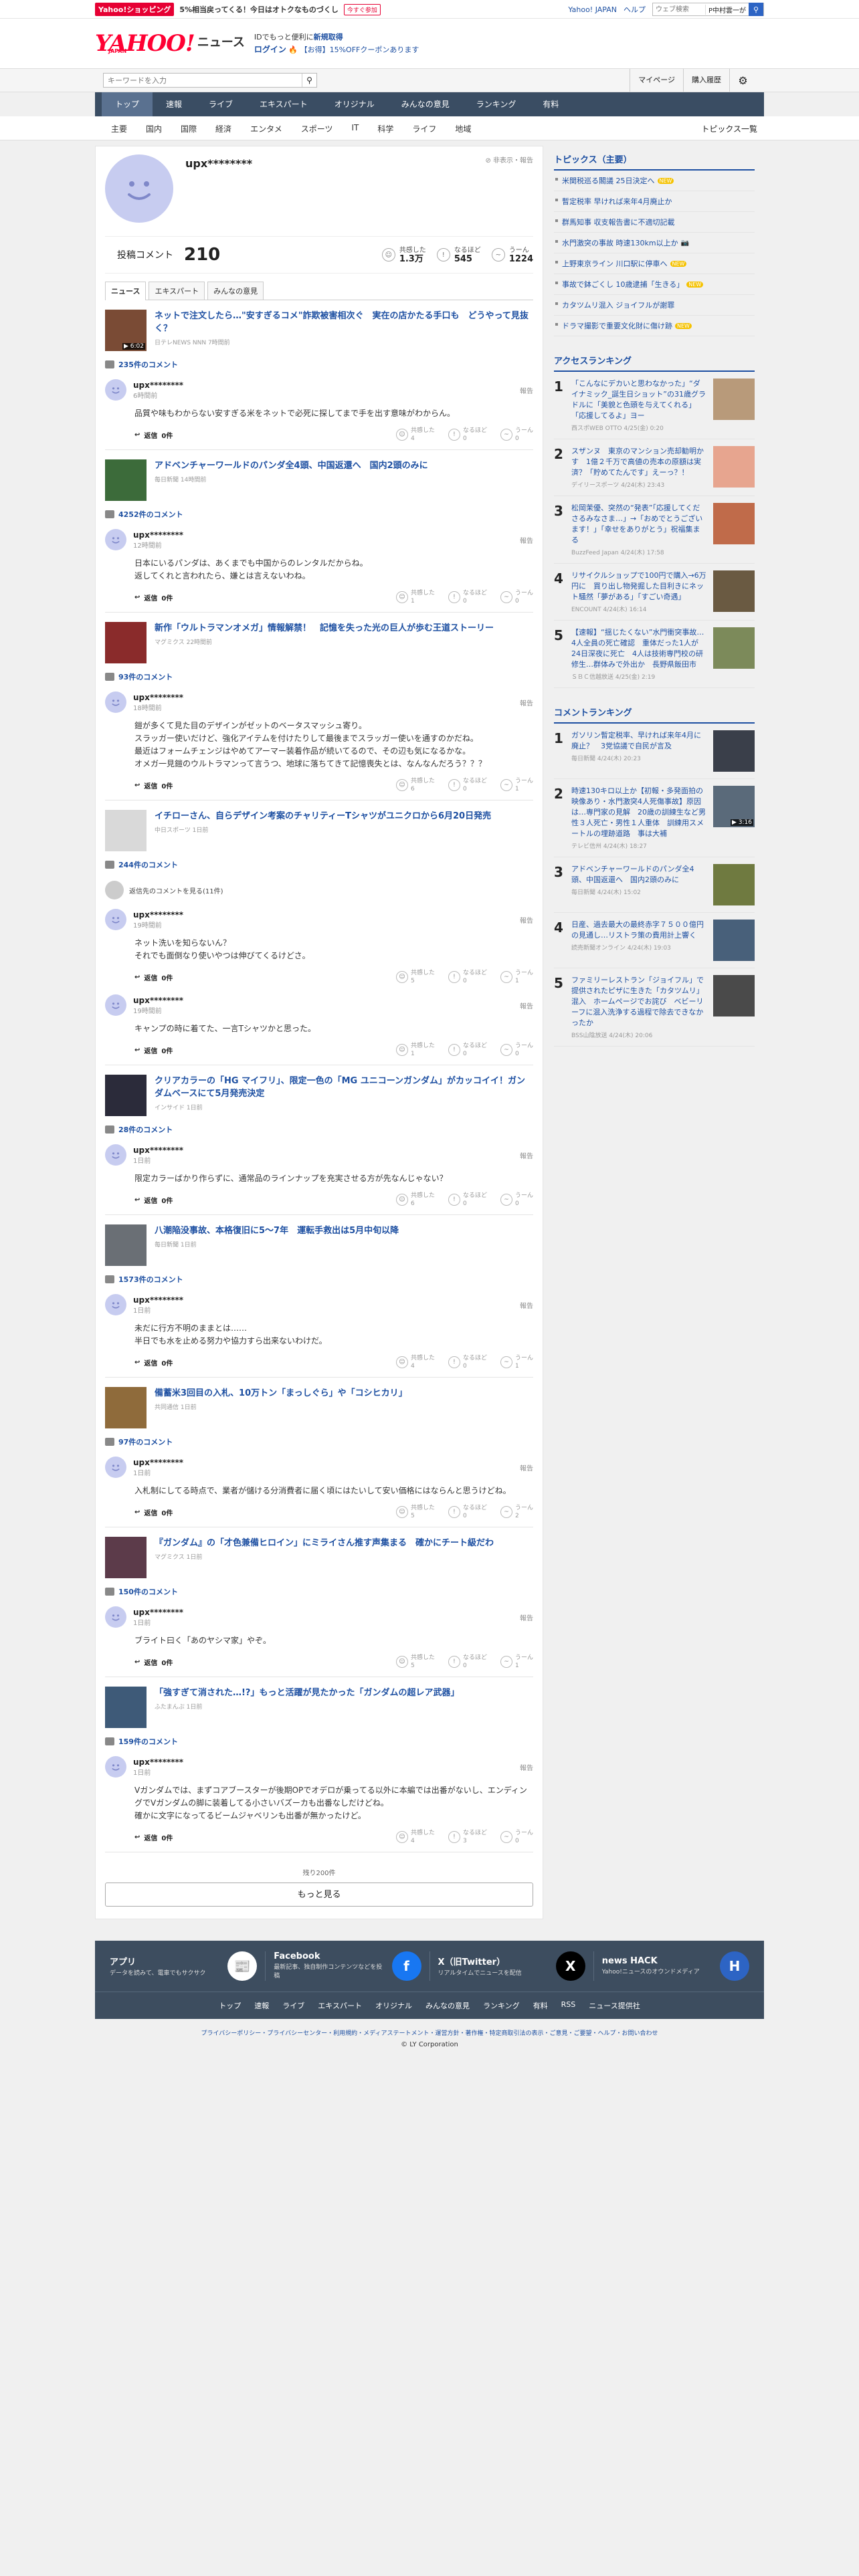 The height and width of the screenshot is (2576, 859). What do you see at coordinates (319, 1129) in the screenshot?
I see `comment-count-link: 28件のコメント` at bounding box center [319, 1129].